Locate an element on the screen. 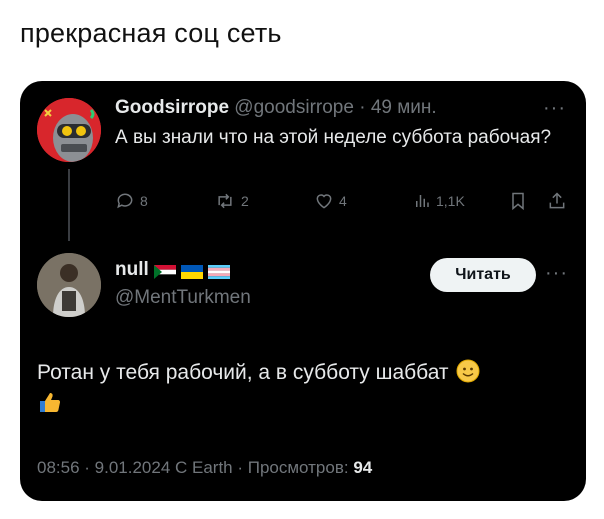 Image resolution: width=604 pixels, height=519 pixels. ukraine-flag-icon is located at coordinates (191, 271).